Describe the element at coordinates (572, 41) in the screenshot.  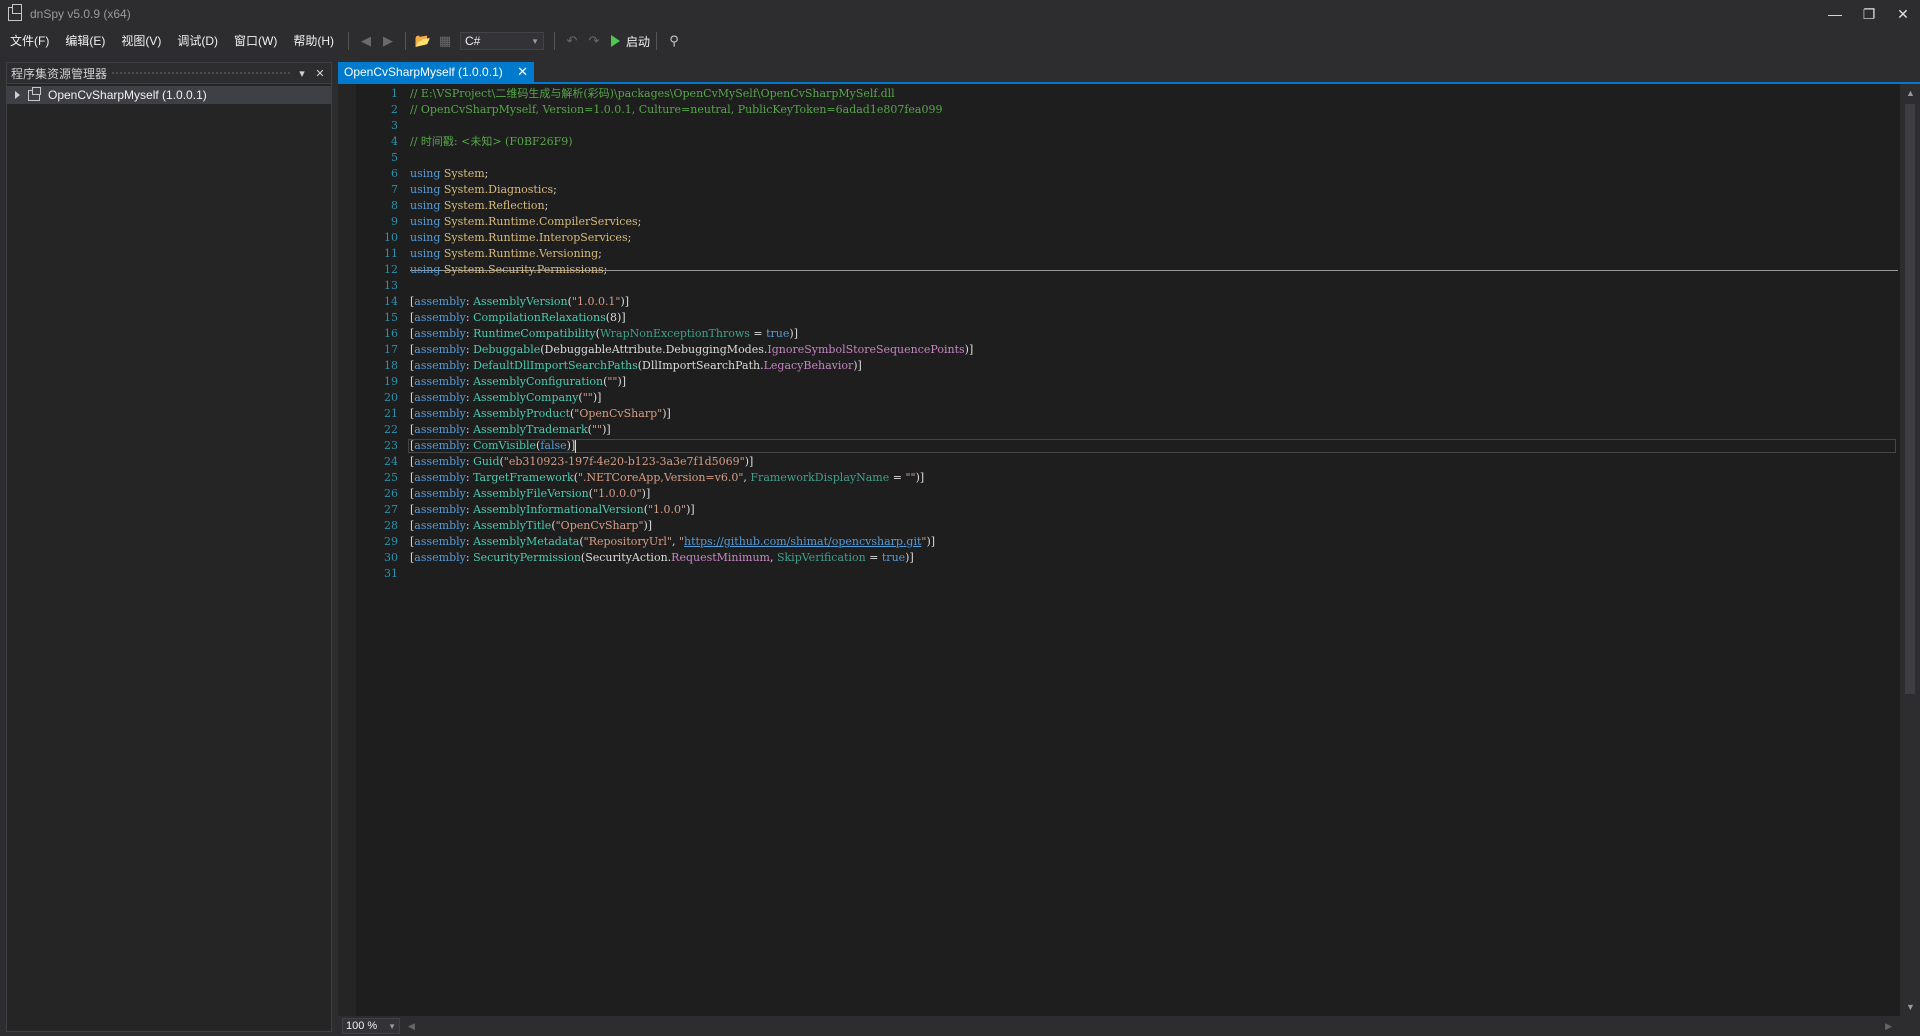
I see `undo-icon: ↶` at that location.